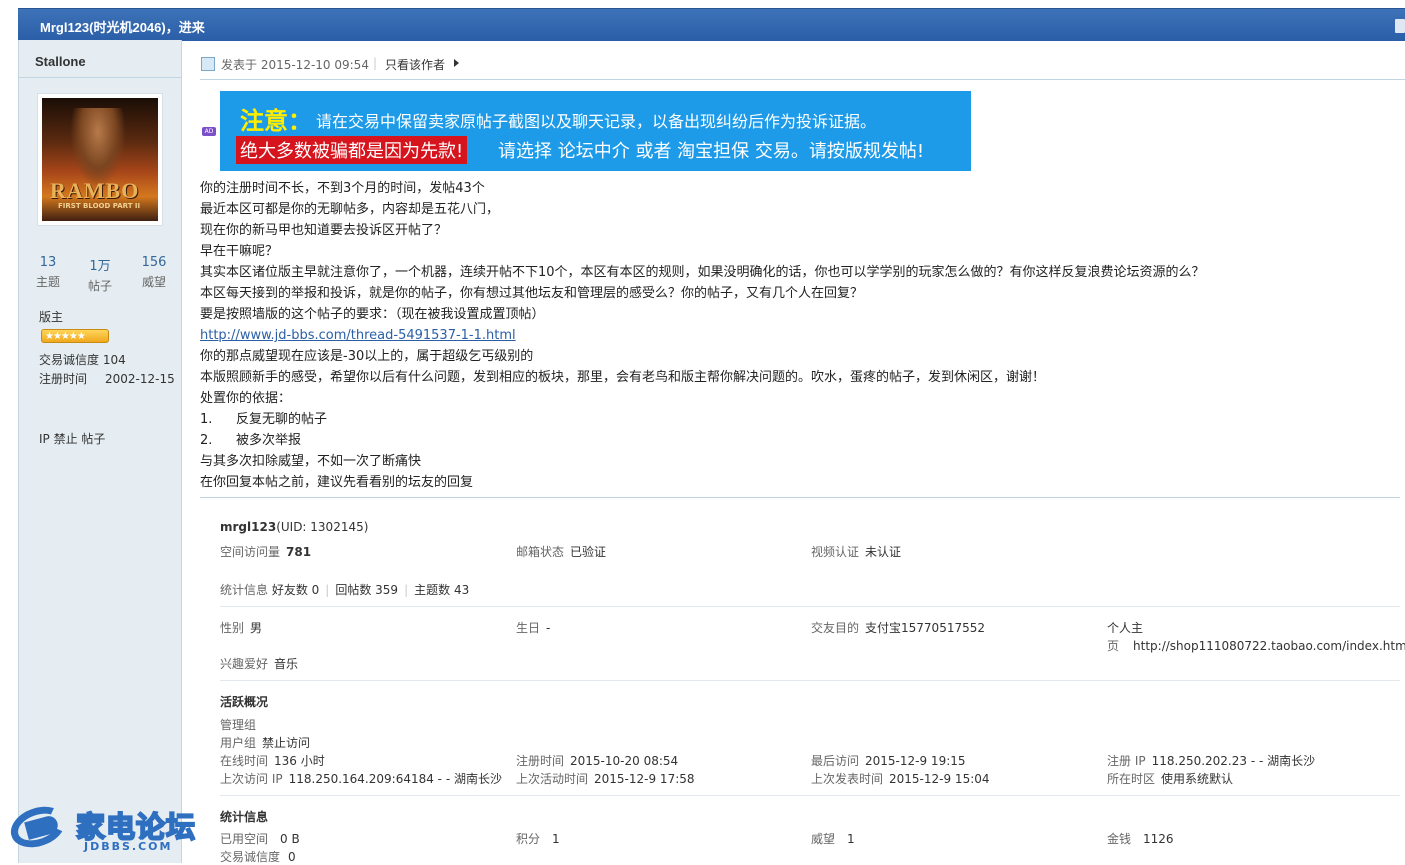  Describe the element at coordinates (48, 272) in the screenshot. I see `stat-topics: 13 主题` at that location.